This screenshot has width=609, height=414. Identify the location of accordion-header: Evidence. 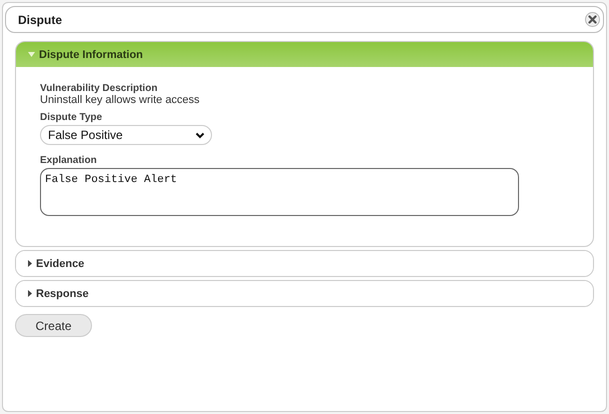
(304, 263).